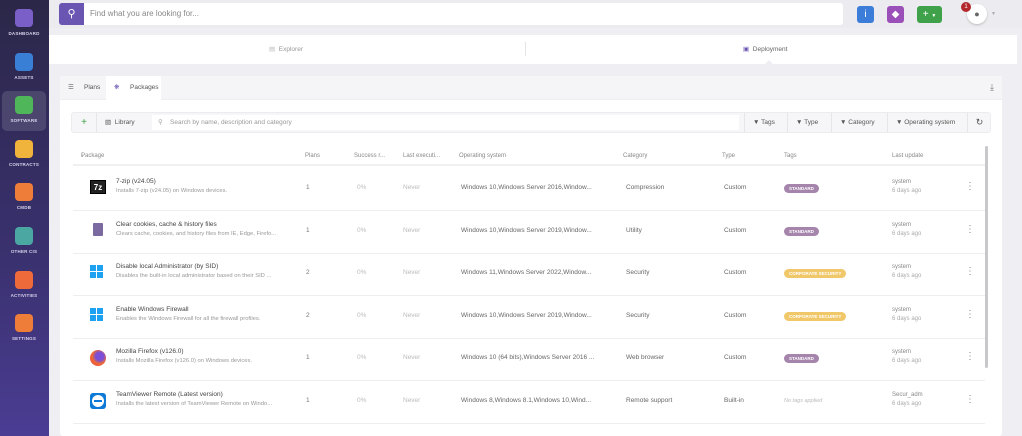  Describe the element at coordinates (24, 18) in the screenshot. I see `gauge-icon` at that location.